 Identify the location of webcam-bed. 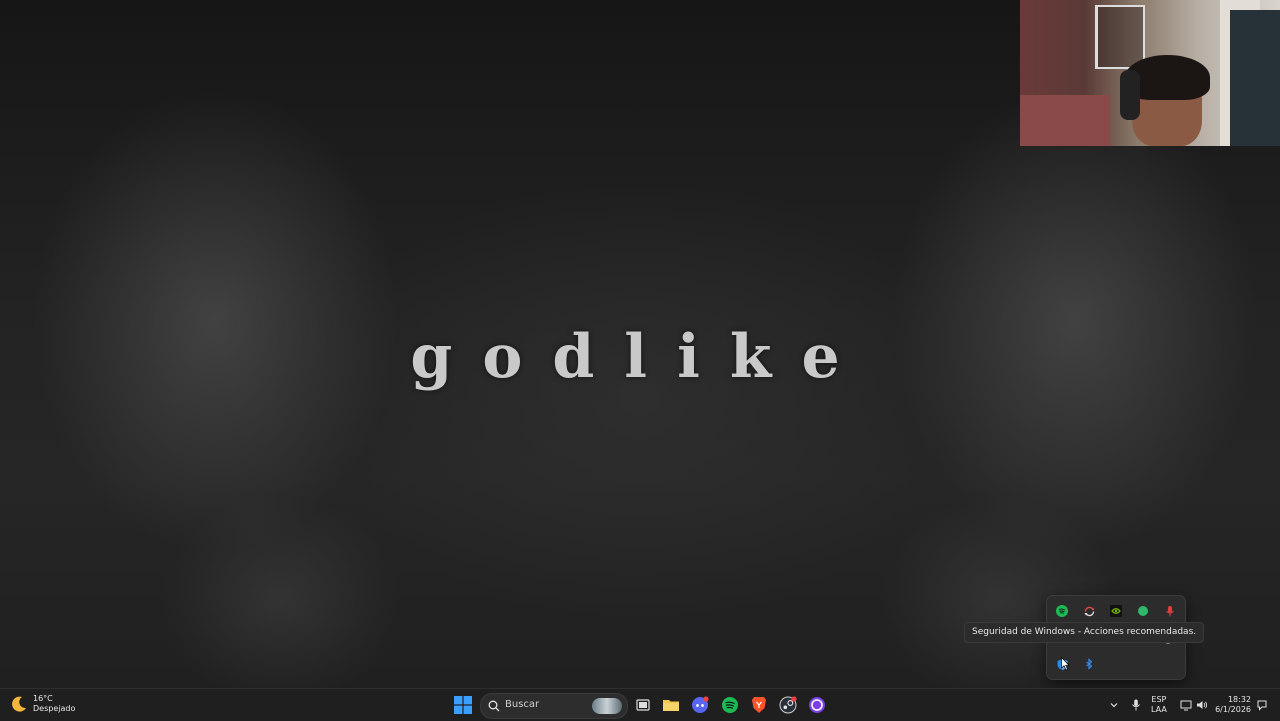
(1065, 120).